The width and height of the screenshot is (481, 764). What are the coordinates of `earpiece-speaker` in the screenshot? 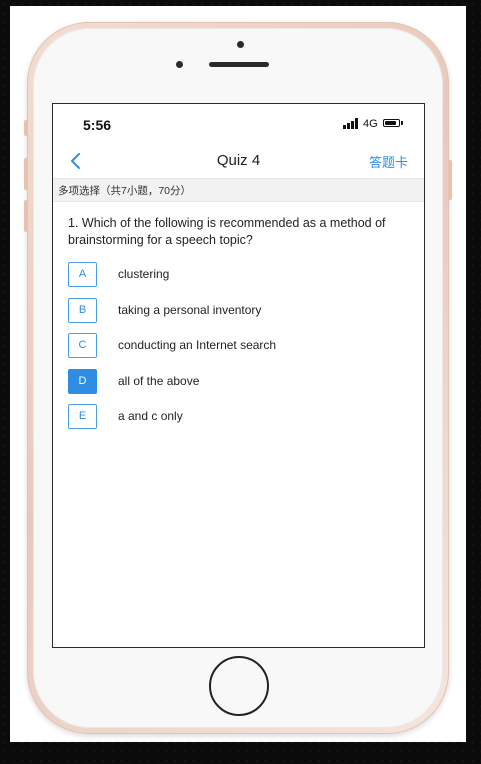 It's located at (239, 64).